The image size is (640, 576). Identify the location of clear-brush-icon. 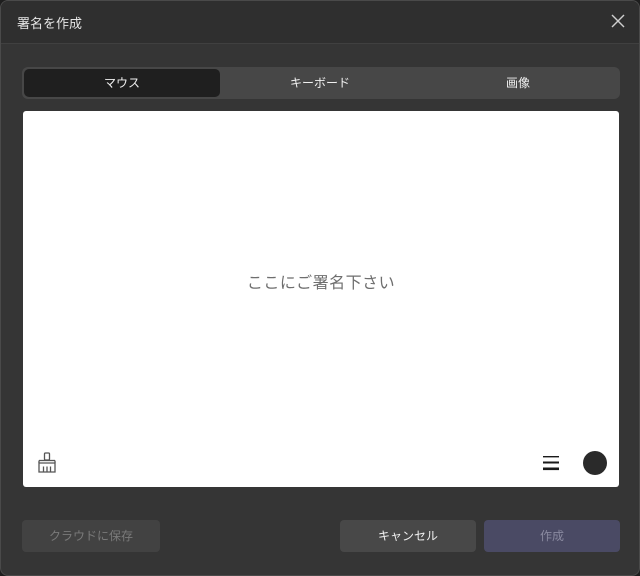
(47, 462).